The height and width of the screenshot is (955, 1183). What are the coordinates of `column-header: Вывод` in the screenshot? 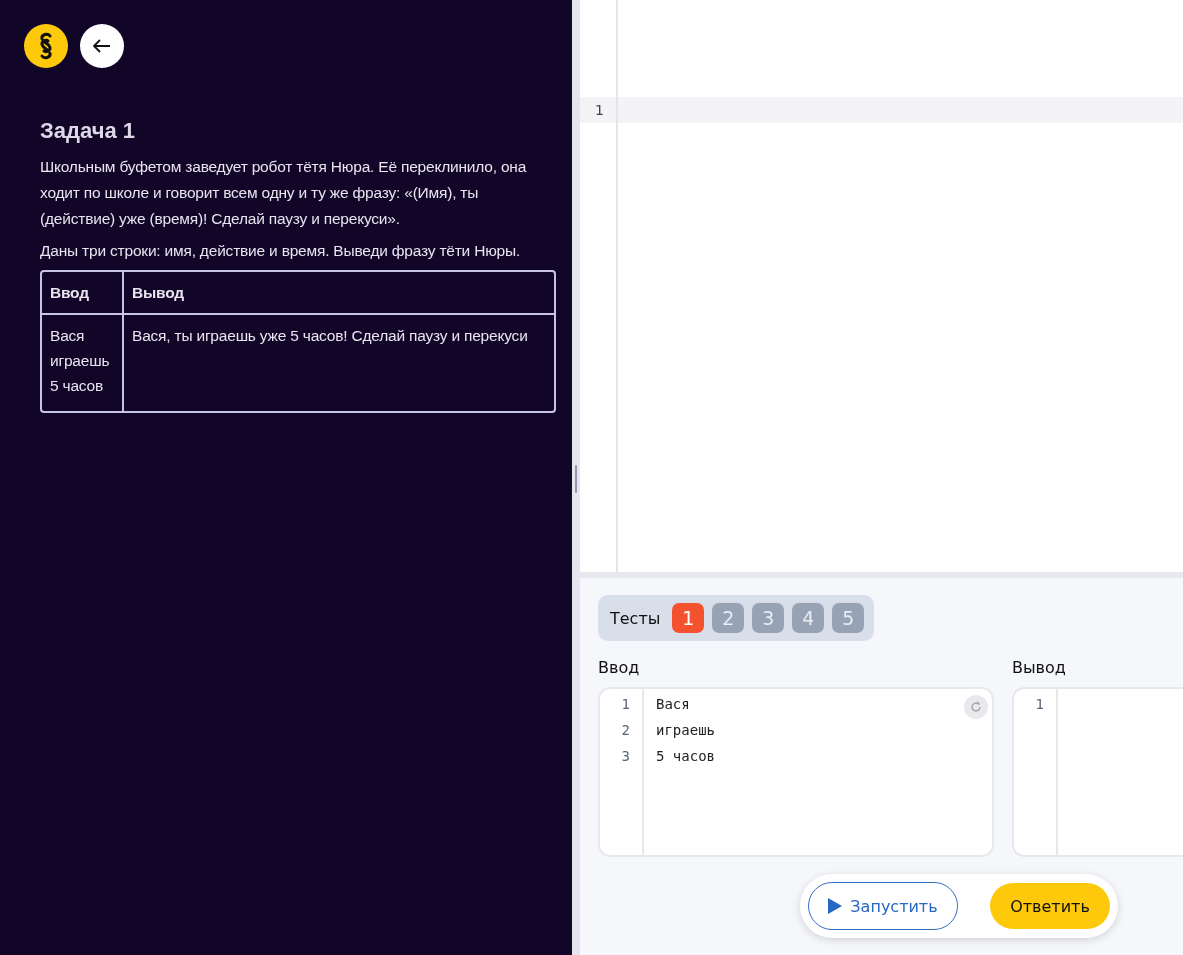 It's located at (339, 293).